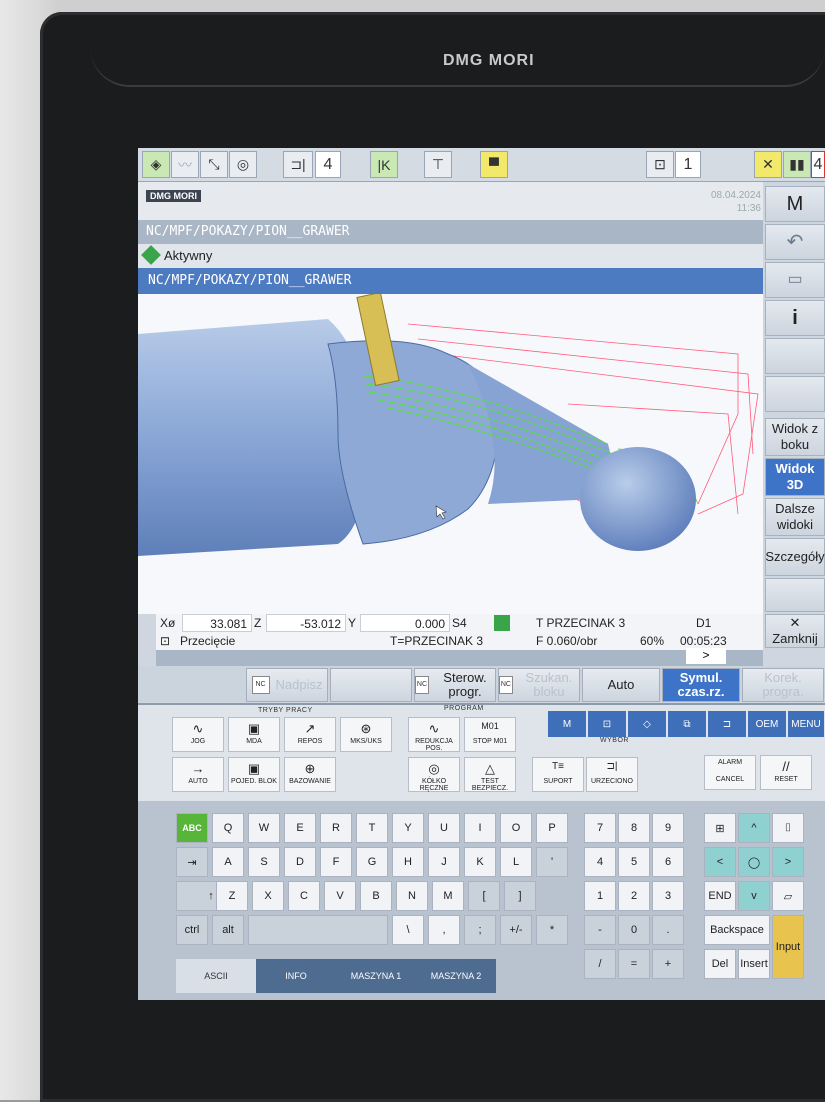 This screenshot has height=1102, width=825. I want to click on numpad-1: 8, so click(634, 828).